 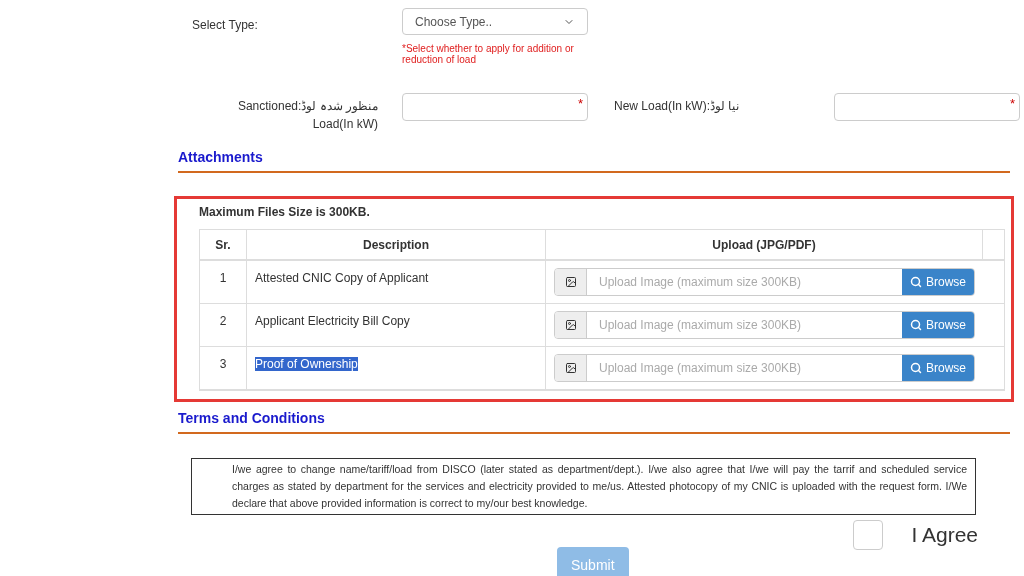 What do you see at coordinates (306, 364) in the screenshot?
I see `table-cell: Proof of Ownership` at bounding box center [306, 364].